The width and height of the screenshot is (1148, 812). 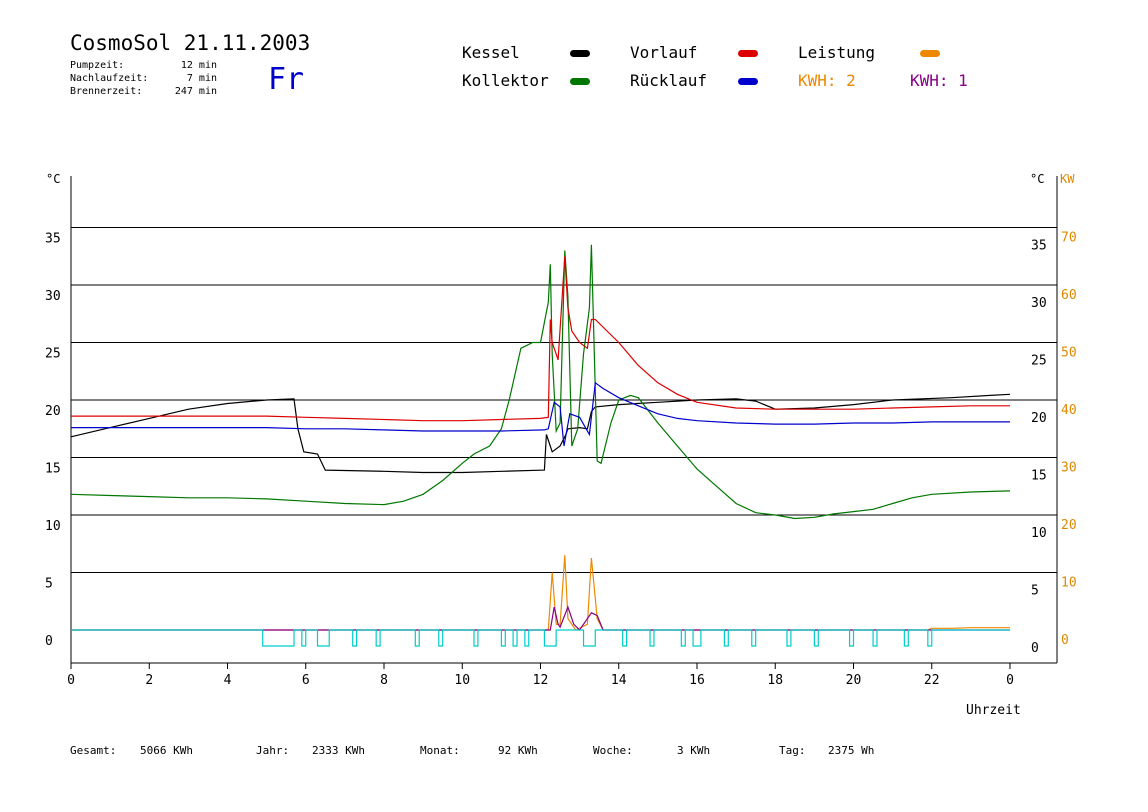 What do you see at coordinates (1065, 640) in the screenshot?
I see `y-tick-label-kw: 0` at bounding box center [1065, 640].